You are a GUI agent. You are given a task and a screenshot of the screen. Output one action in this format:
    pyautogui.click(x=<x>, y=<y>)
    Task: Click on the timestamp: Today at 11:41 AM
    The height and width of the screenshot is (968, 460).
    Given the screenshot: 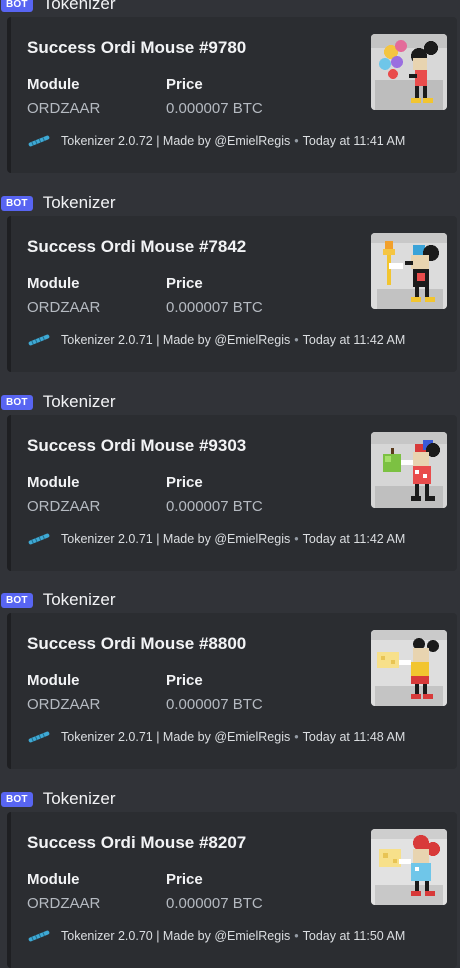 What is the action you would take?
    pyautogui.click(x=354, y=141)
    